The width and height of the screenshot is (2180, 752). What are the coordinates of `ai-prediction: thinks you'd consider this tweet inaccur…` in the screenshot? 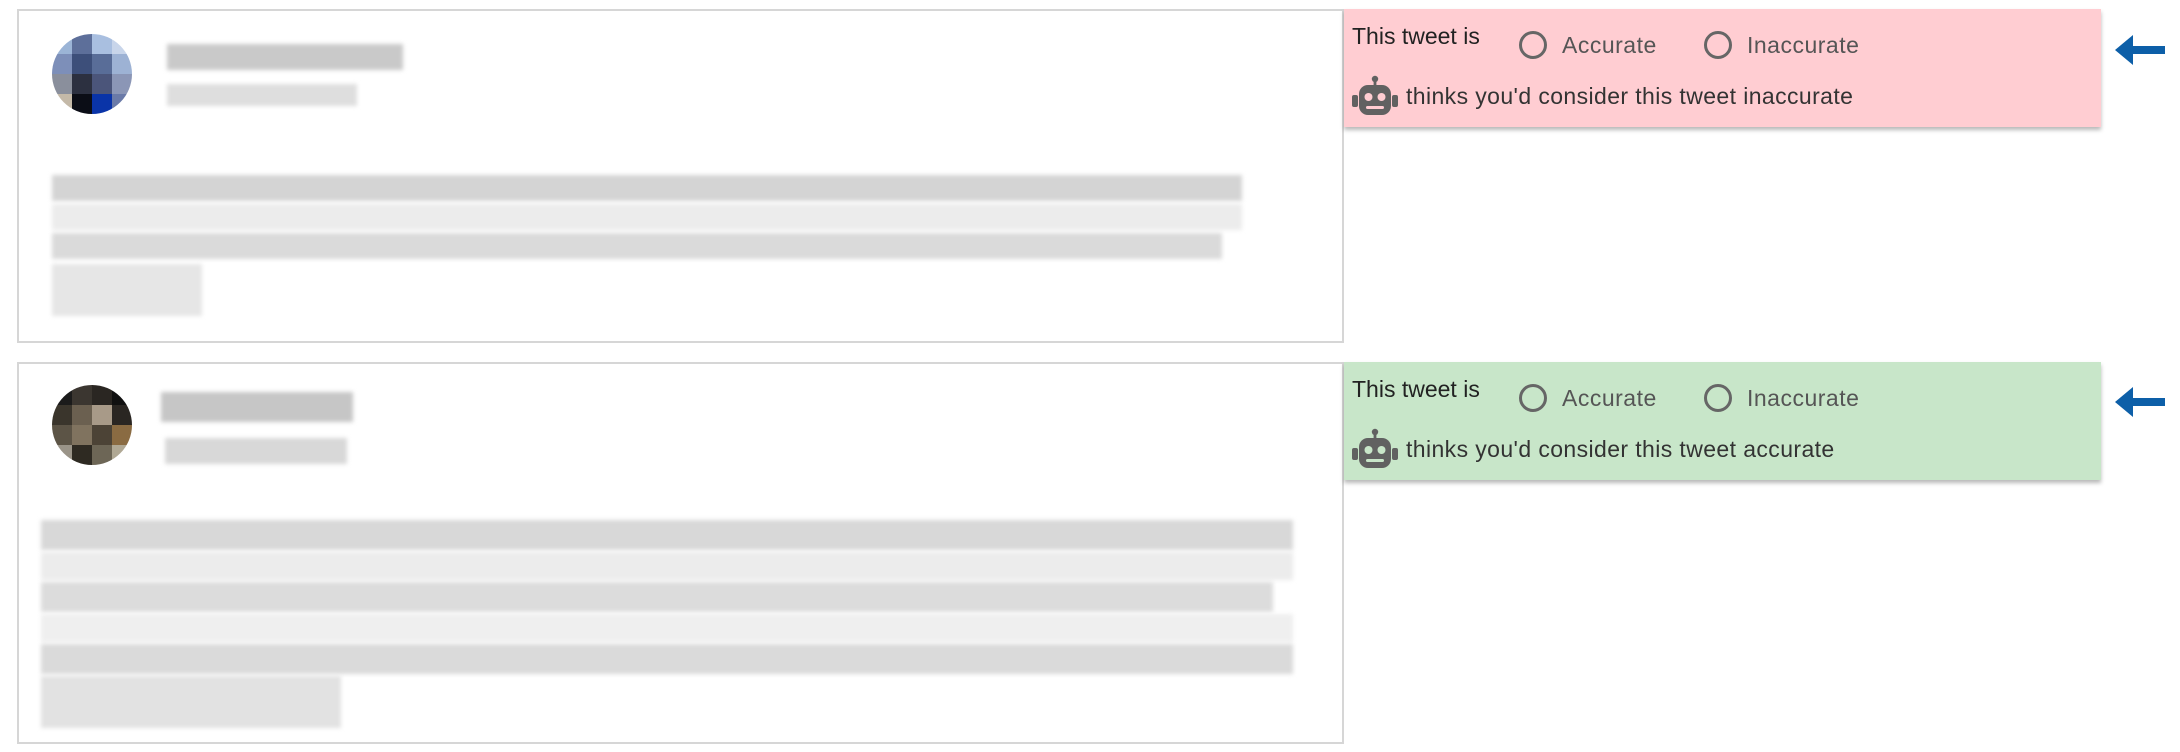 It's located at (1602, 96).